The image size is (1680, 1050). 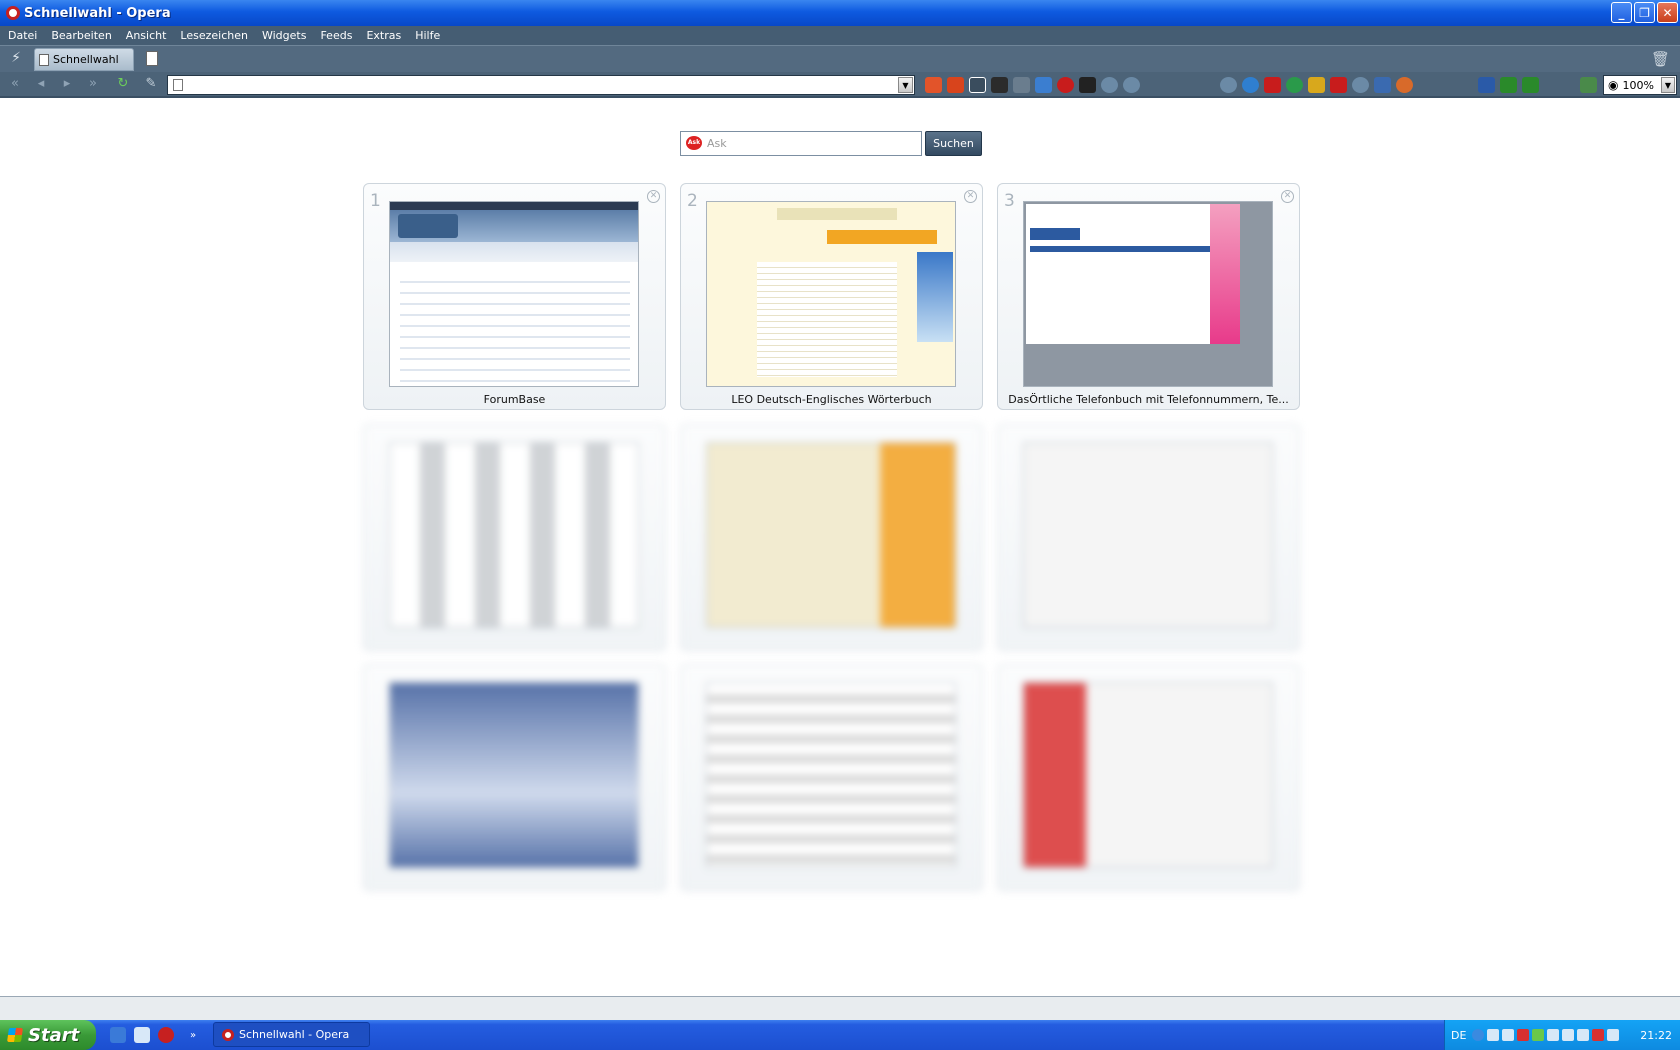 I want to click on opera-icon, so click(x=166, y=1035).